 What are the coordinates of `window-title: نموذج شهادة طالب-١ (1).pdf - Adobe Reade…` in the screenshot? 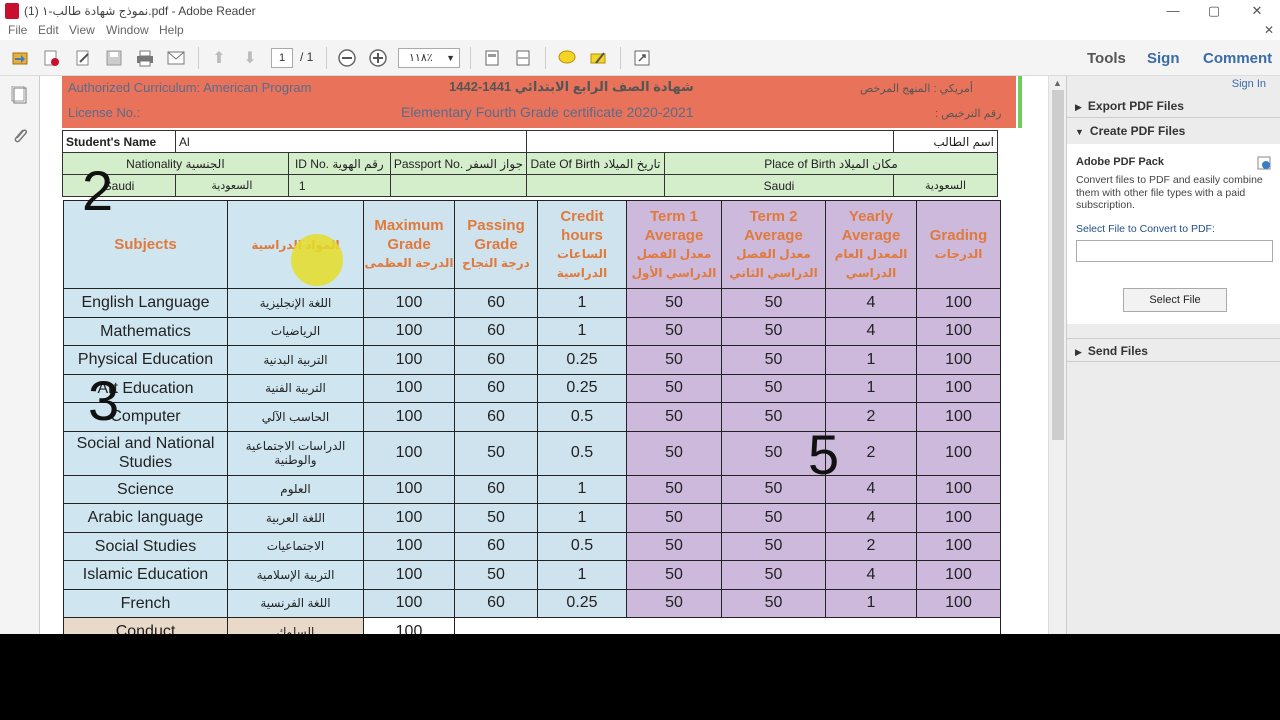 It's located at (140, 11).